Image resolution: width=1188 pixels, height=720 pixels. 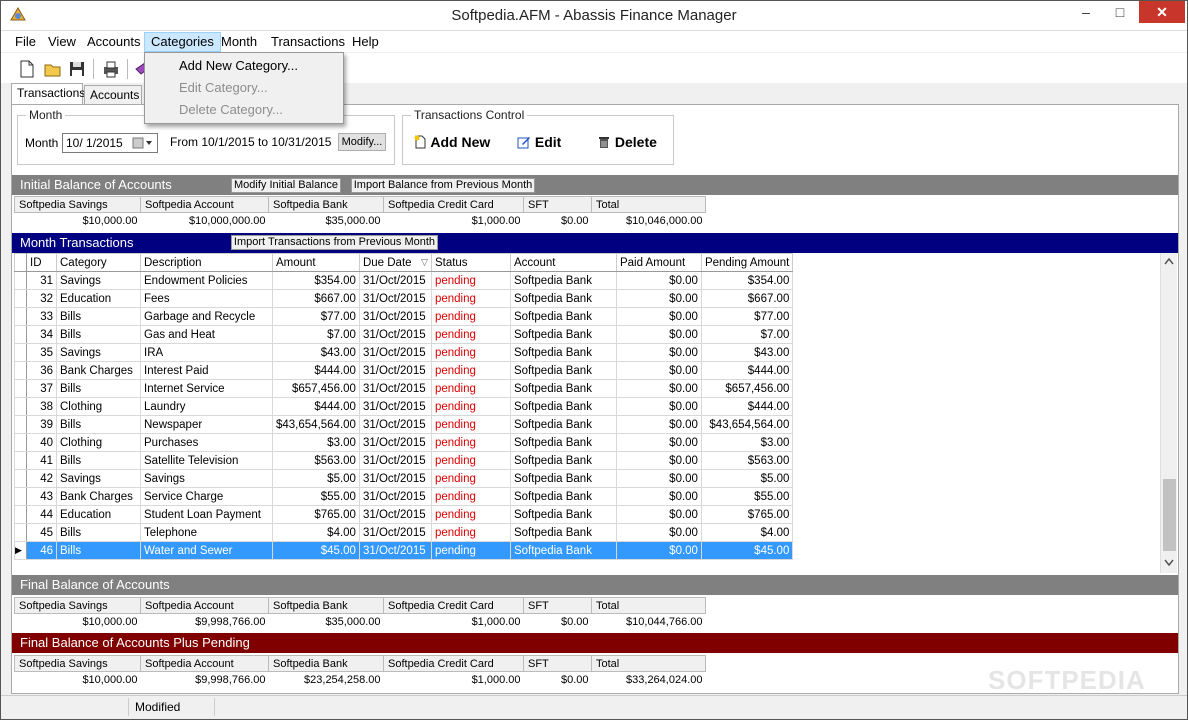 I want to click on cell-id: 42, so click(x=41, y=478).